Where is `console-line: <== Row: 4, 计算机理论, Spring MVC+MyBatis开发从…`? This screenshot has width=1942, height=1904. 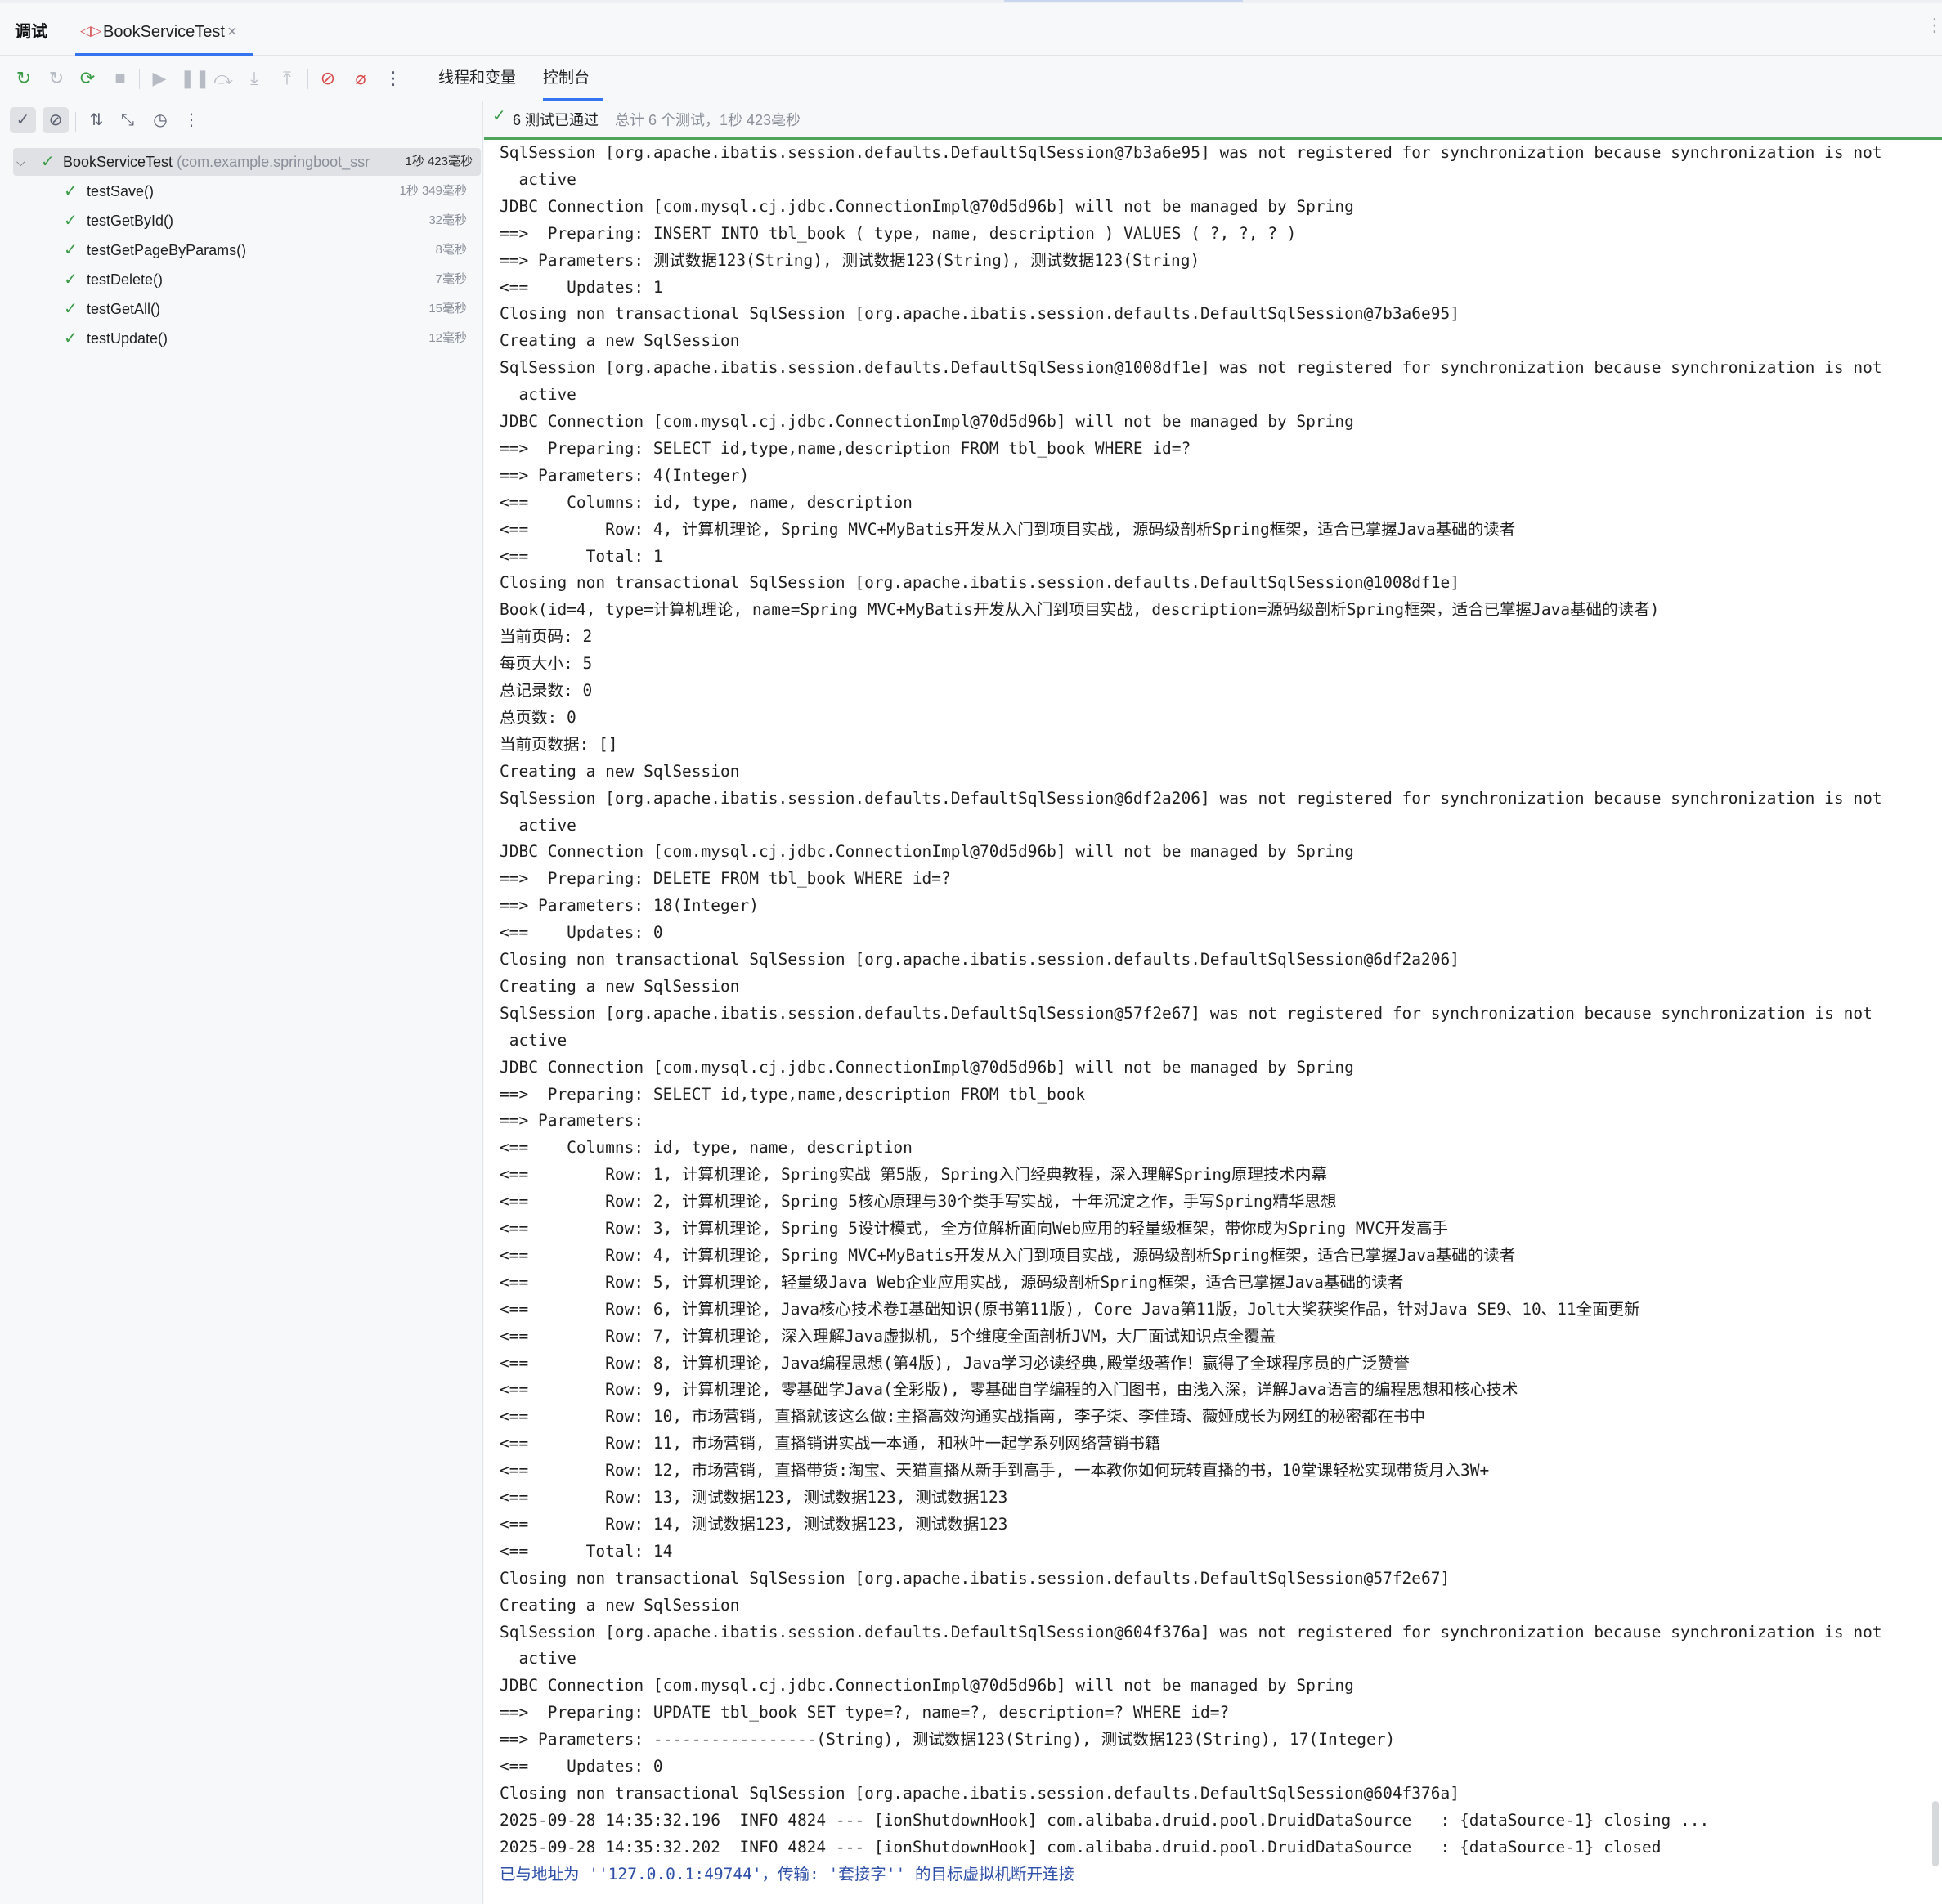 console-line: <== Row: 4, 计算机理论, Spring MVC+MyBatis开发从… is located at coordinates (1008, 1255).